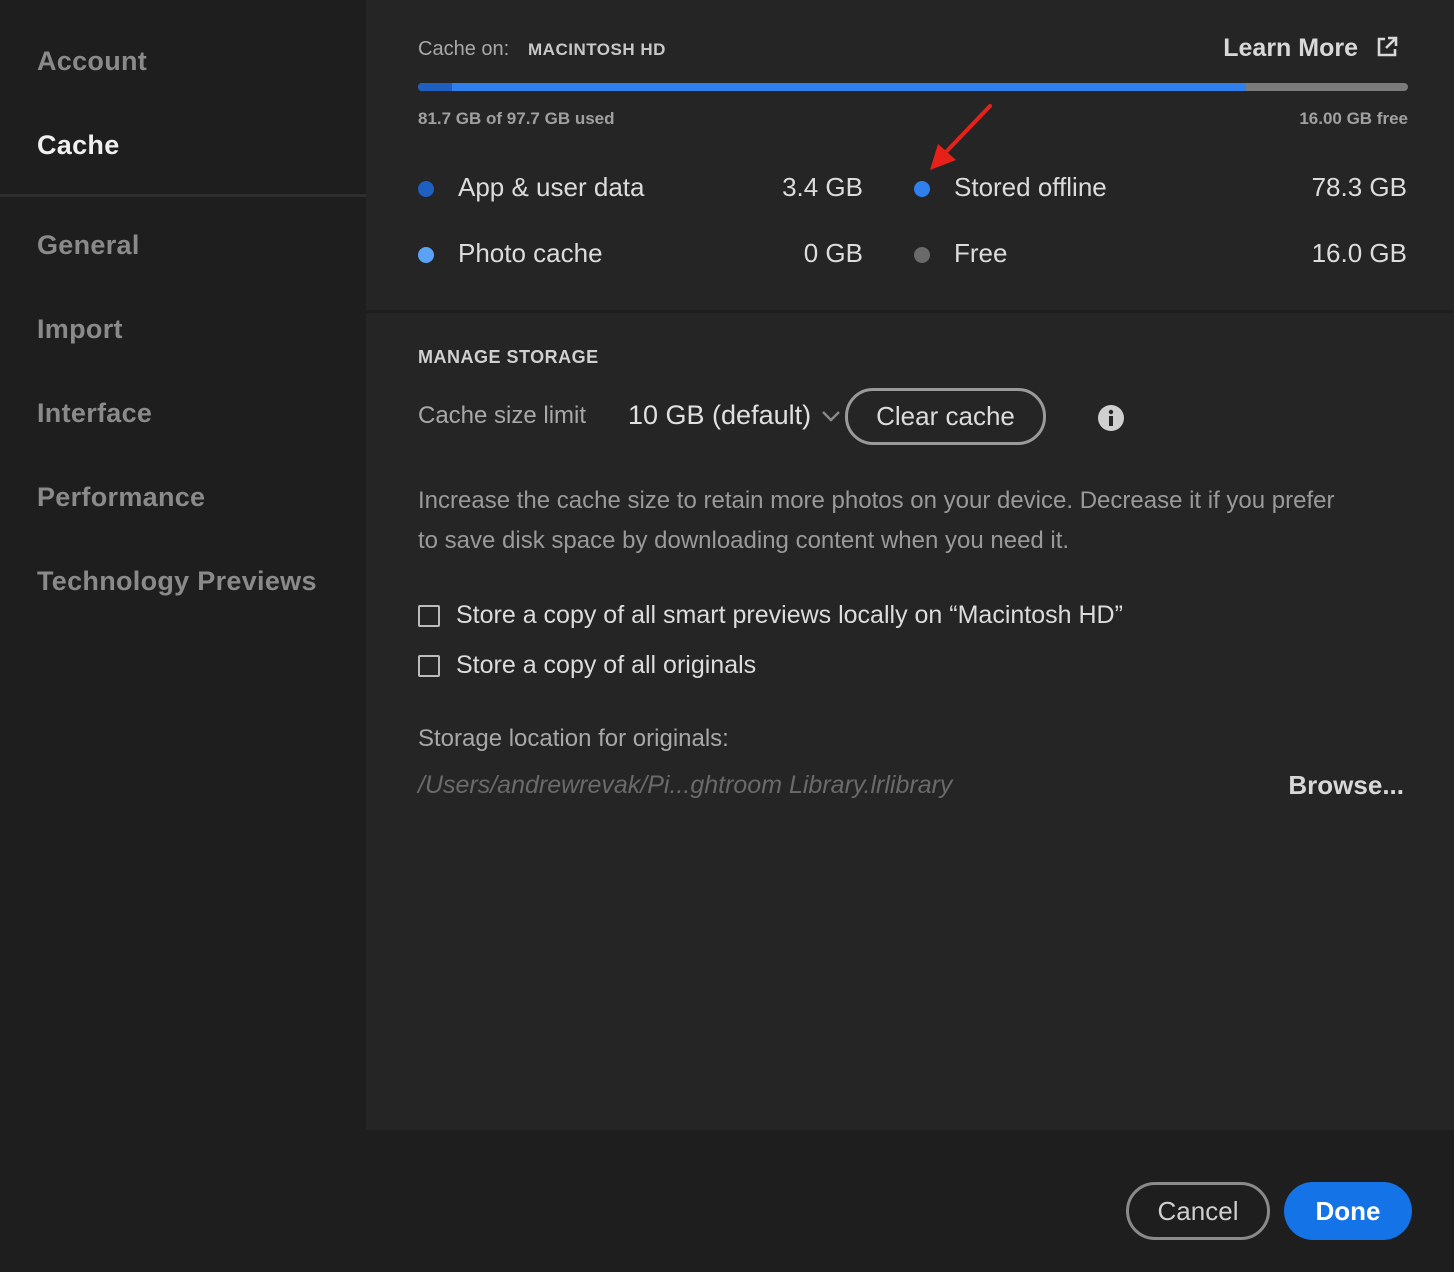 Image resolution: width=1454 pixels, height=1272 pixels. I want to click on legend-label-photo-cache: Photo cache, so click(530, 253).